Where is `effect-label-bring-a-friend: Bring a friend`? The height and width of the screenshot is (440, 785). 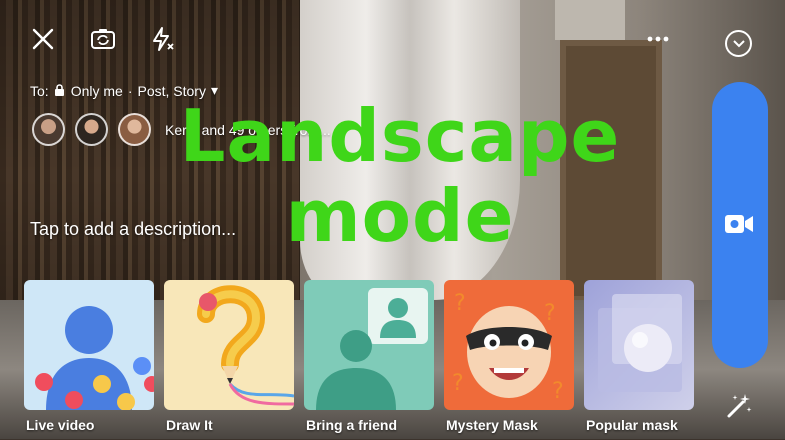
effect-label-bring-a-friend: Bring a friend is located at coordinates (352, 425).